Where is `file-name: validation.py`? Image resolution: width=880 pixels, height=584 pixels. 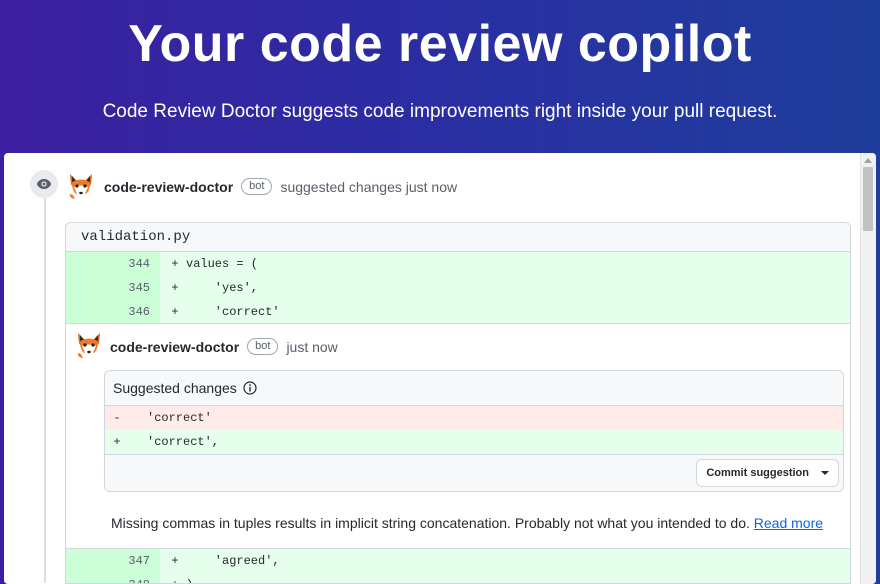 file-name: validation.py is located at coordinates (458, 237).